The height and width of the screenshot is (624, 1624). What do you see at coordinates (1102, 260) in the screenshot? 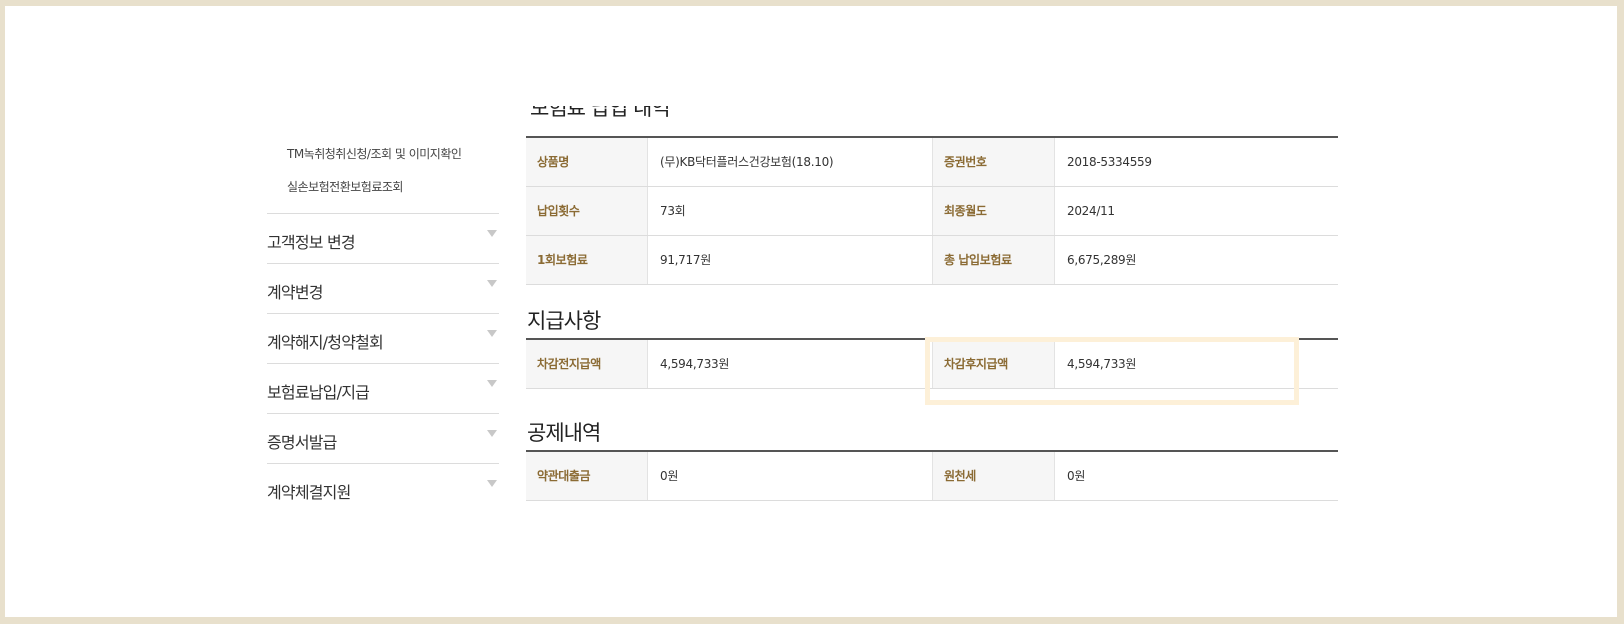
I see `value-total-premium: 6,675,289원` at bounding box center [1102, 260].